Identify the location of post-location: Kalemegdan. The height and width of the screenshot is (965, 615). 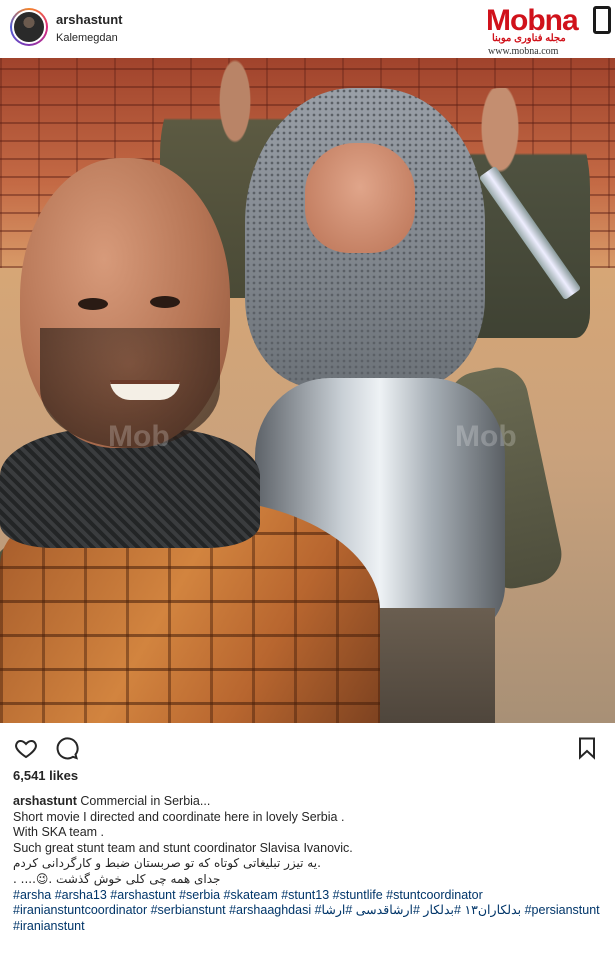
(87, 38).